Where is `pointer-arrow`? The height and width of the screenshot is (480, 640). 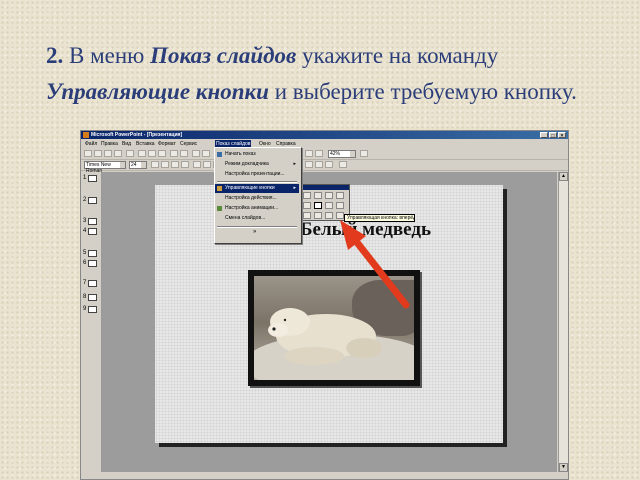 pointer-arrow is located at coordinates (375, 264).